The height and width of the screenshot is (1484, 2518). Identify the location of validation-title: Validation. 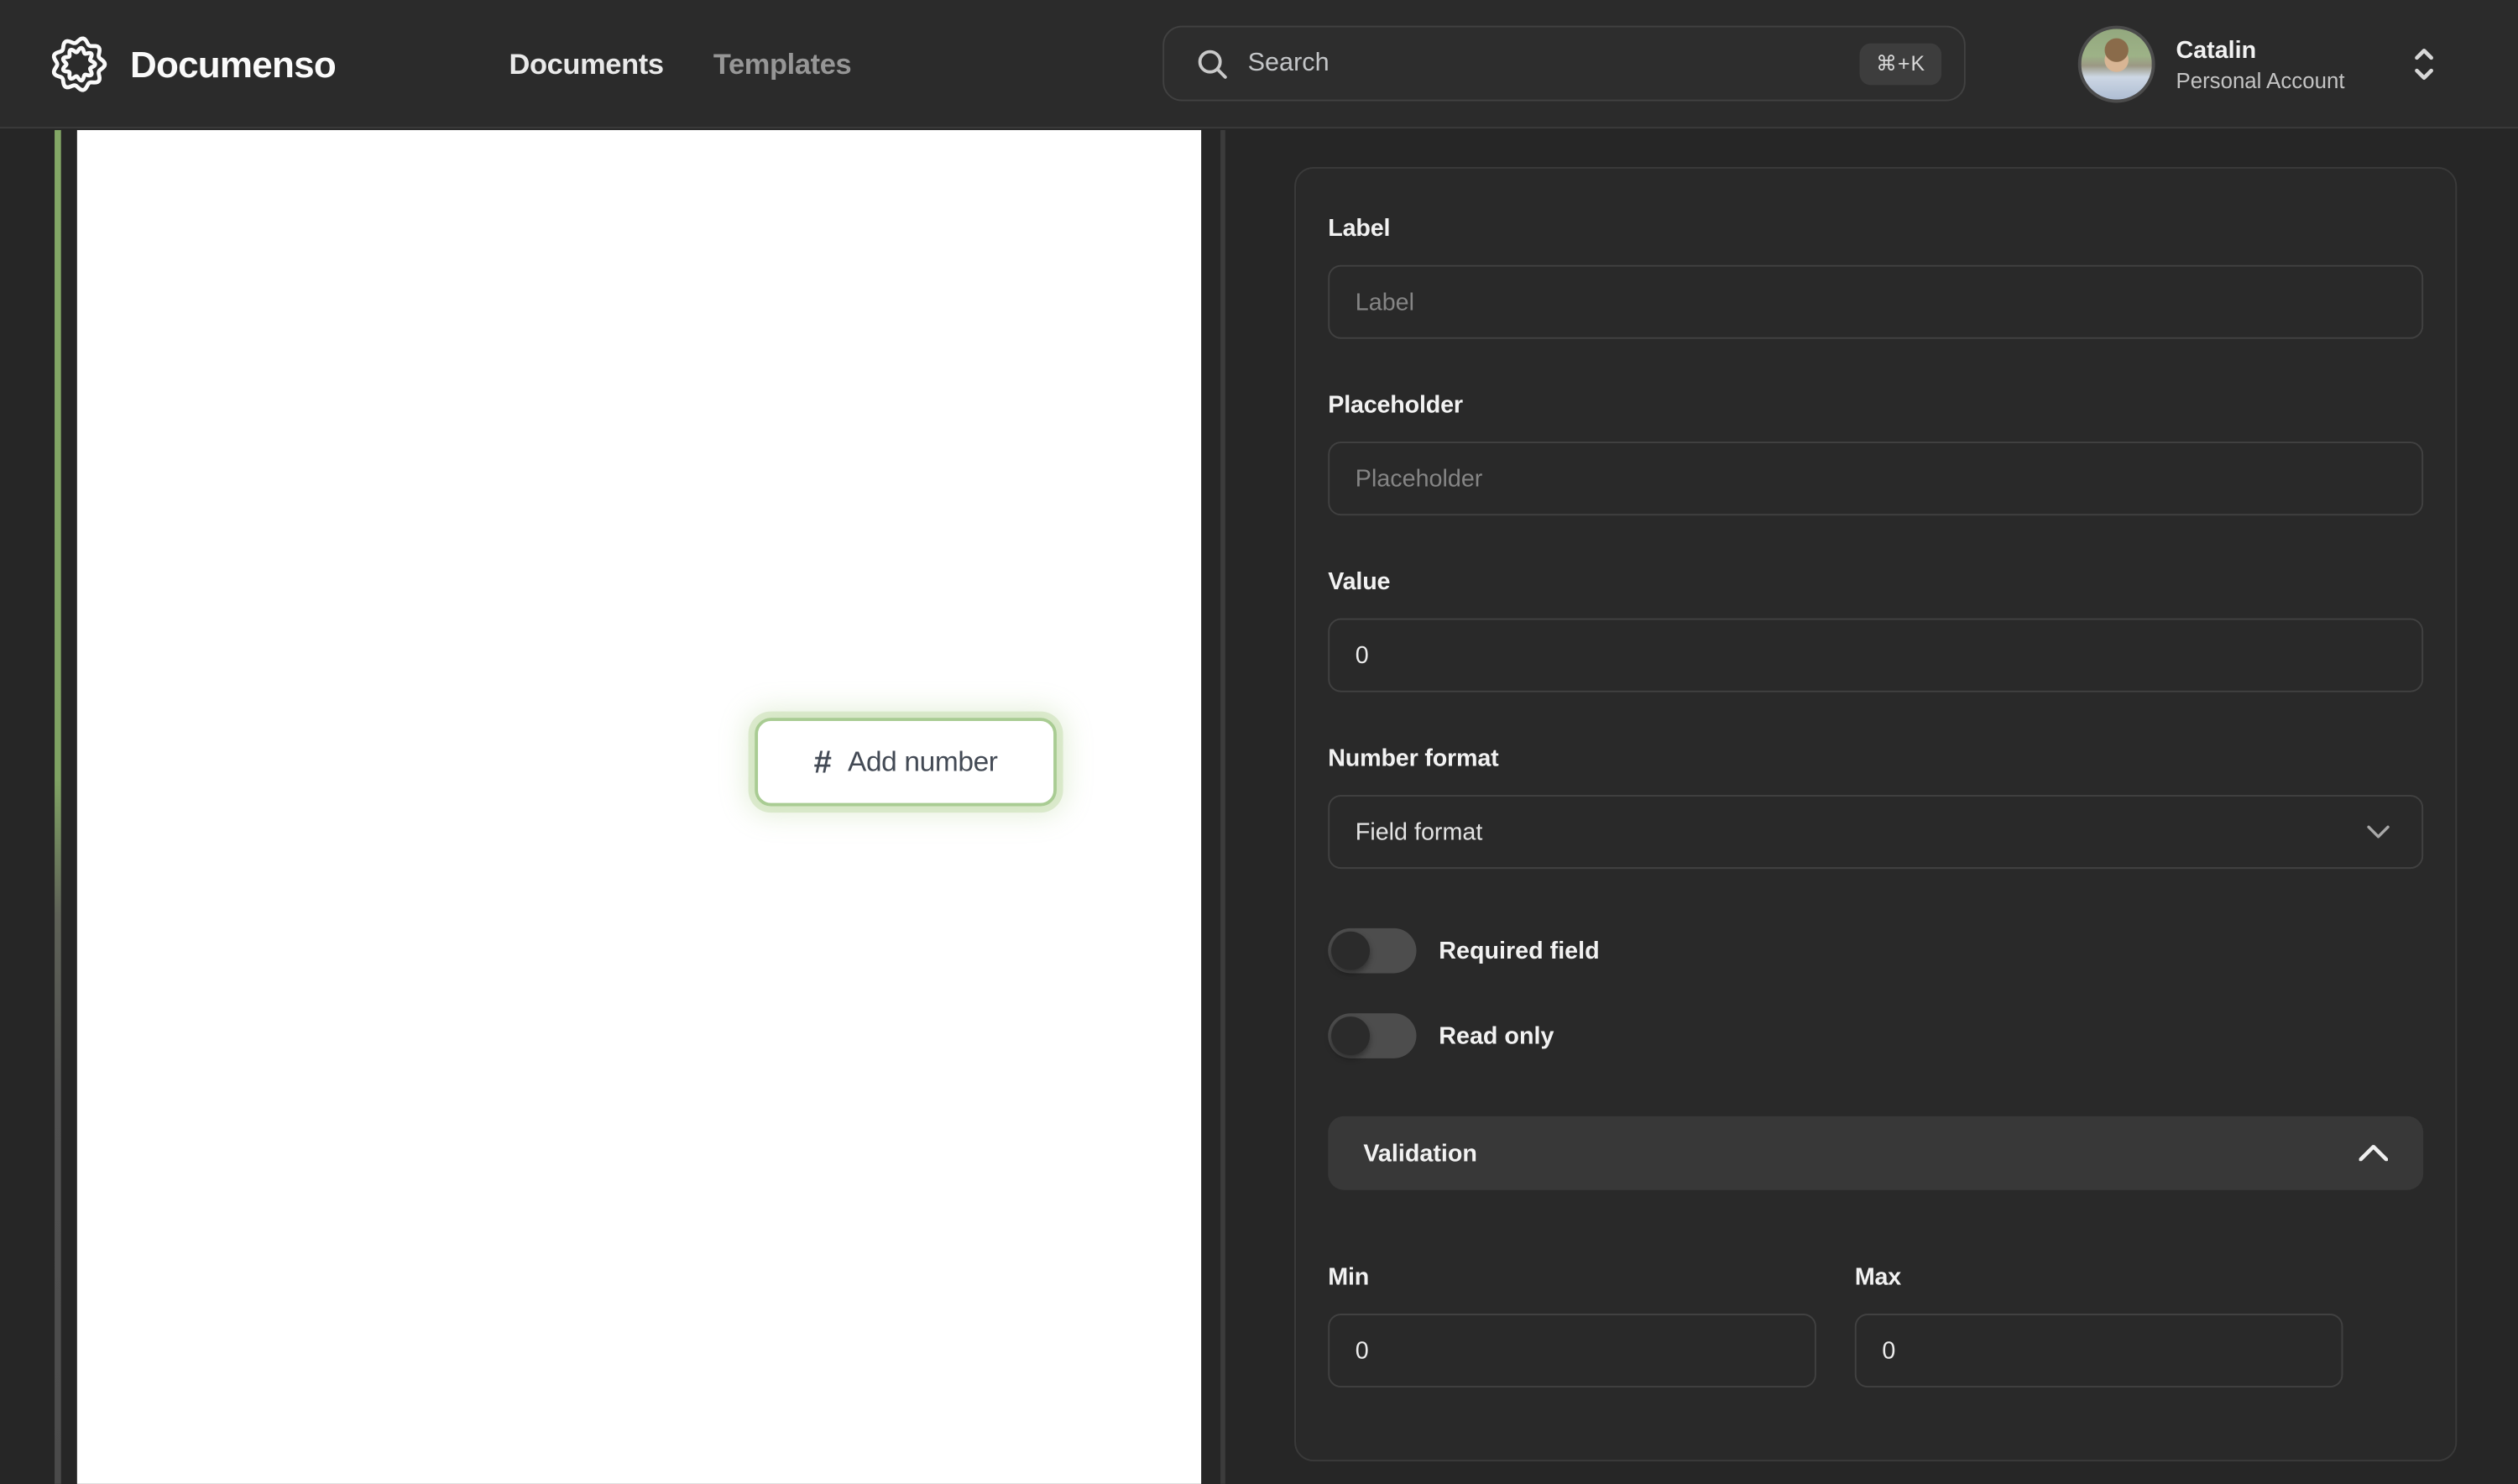
(1420, 1153).